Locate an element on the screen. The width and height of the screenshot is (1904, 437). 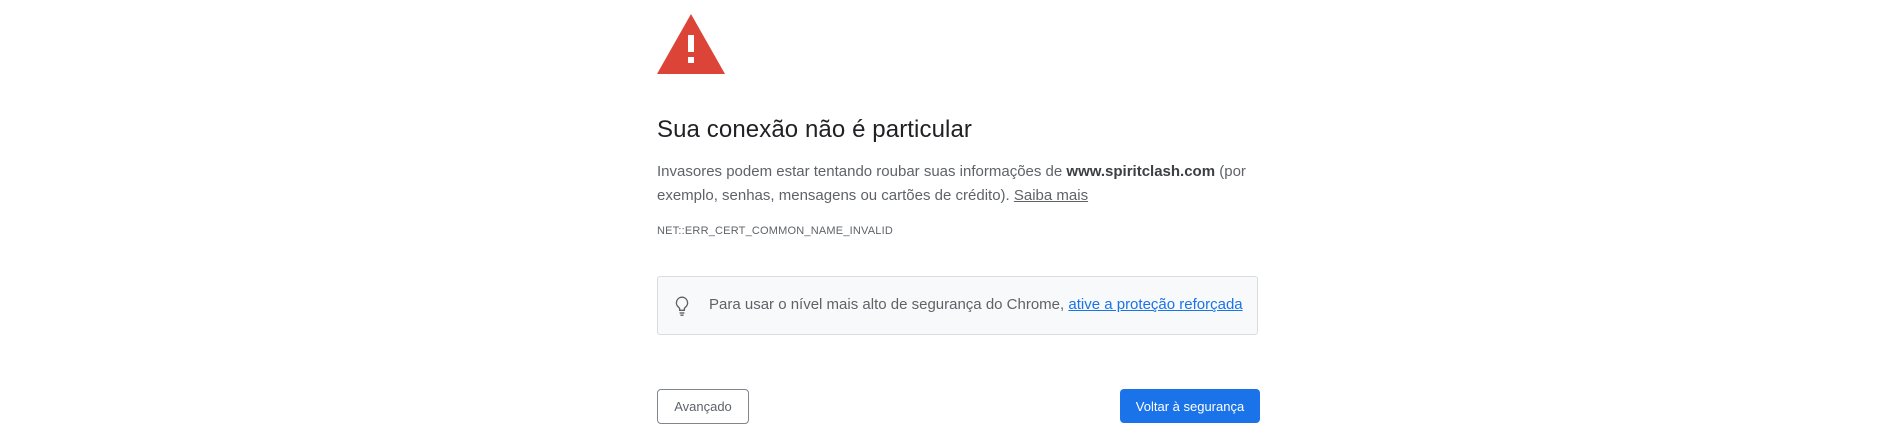
enable-enhanced-protection-link: ative a proteção reforçada is located at coordinates (1155, 304).